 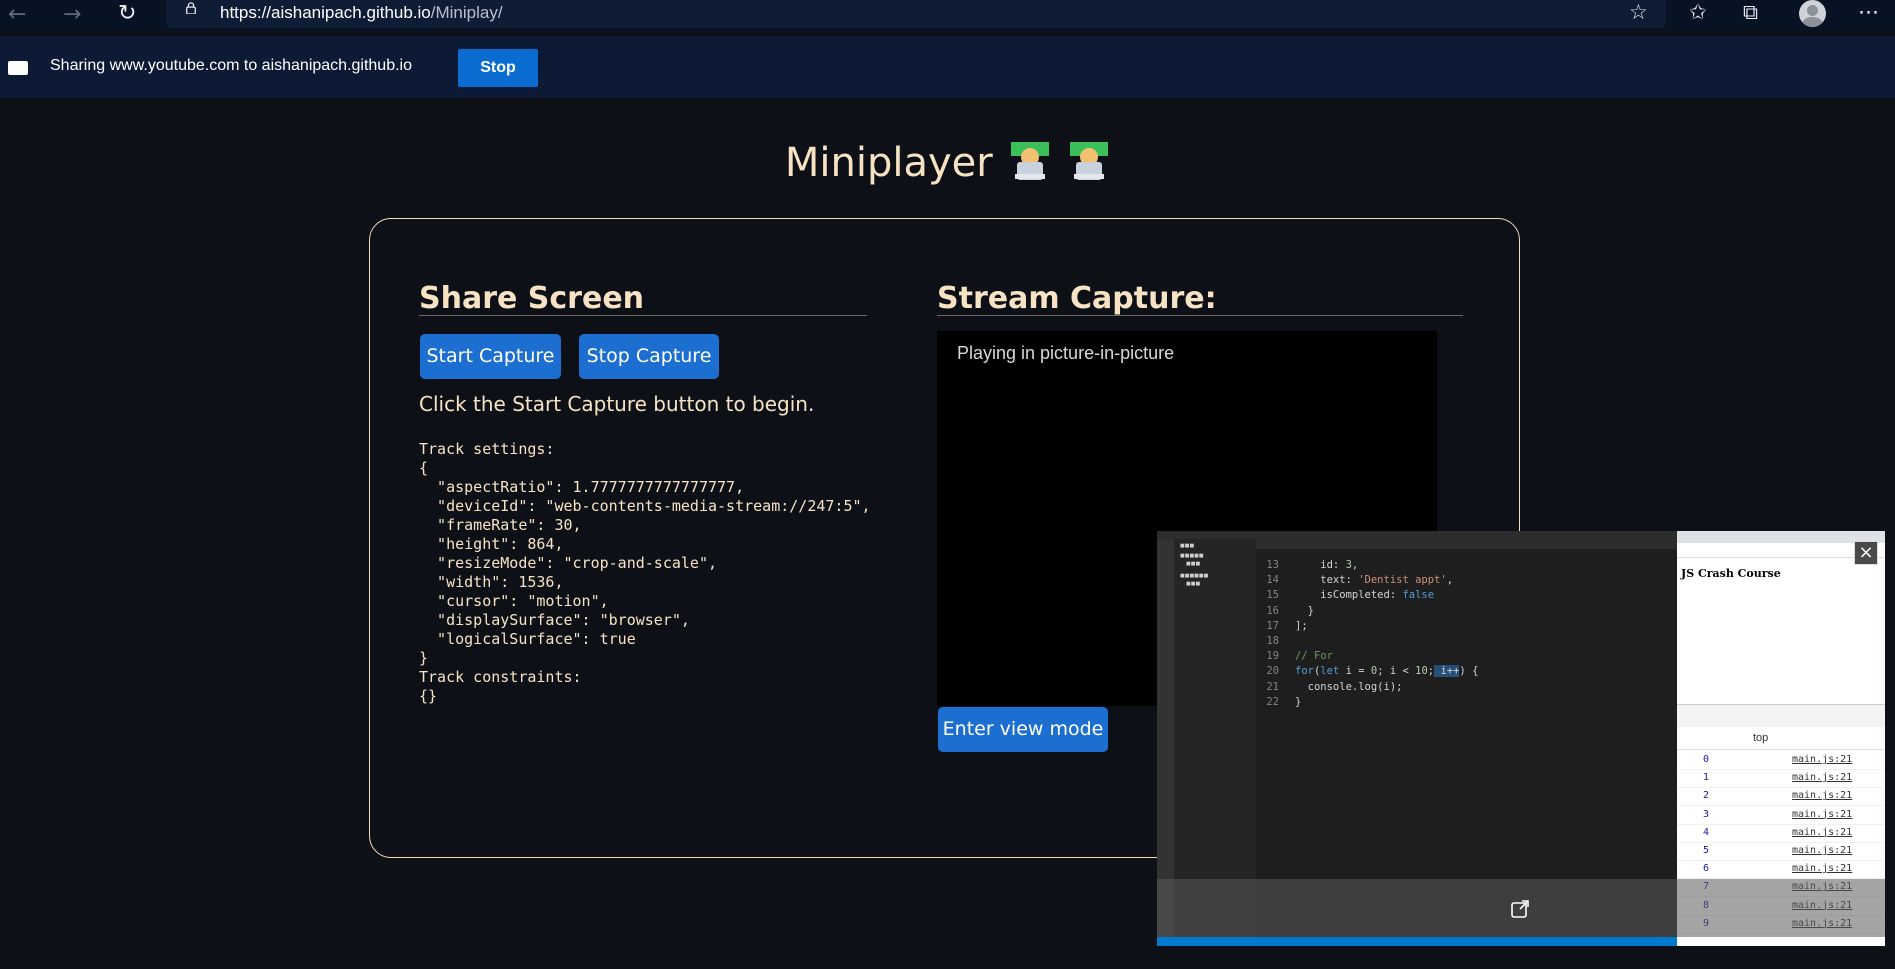 What do you see at coordinates (127, 13) in the screenshot?
I see `reload-button: ↻` at bounding box center [127, 13].